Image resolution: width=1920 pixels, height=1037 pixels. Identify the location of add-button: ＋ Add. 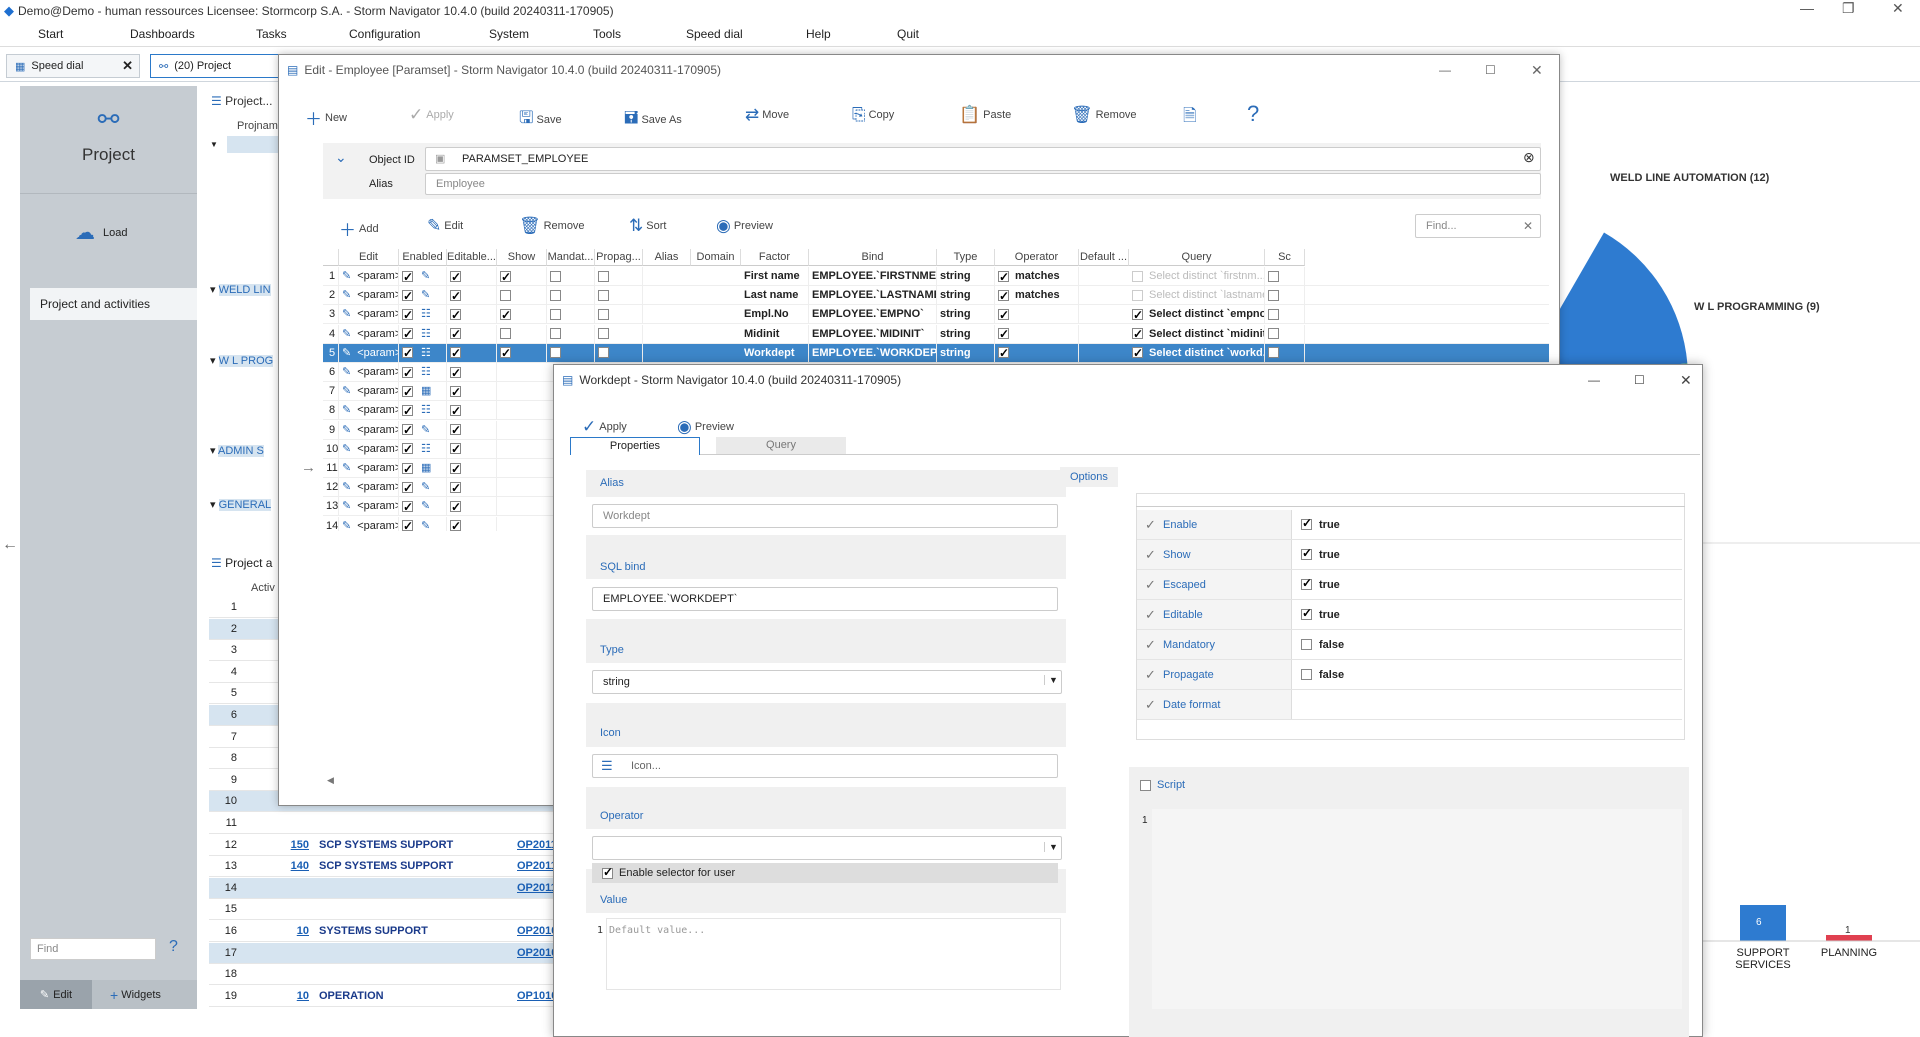
(359, 228).